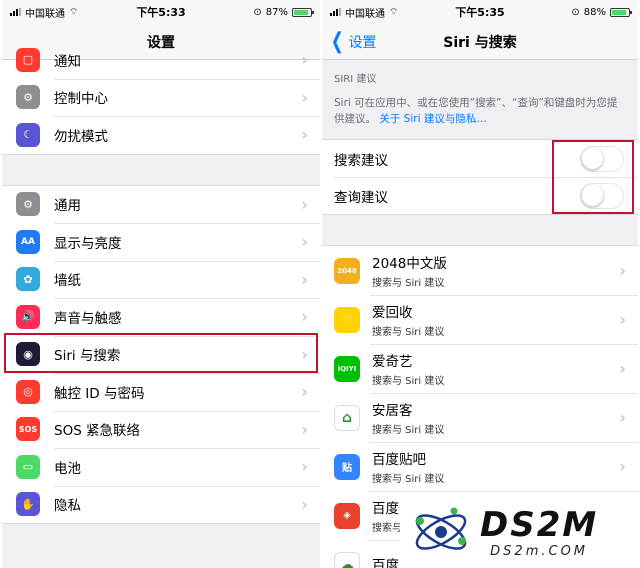 Image resolution: width=640 pixels, height=568 pixels. I want to click on back-button: ❮ 设置, so click(352, 42).